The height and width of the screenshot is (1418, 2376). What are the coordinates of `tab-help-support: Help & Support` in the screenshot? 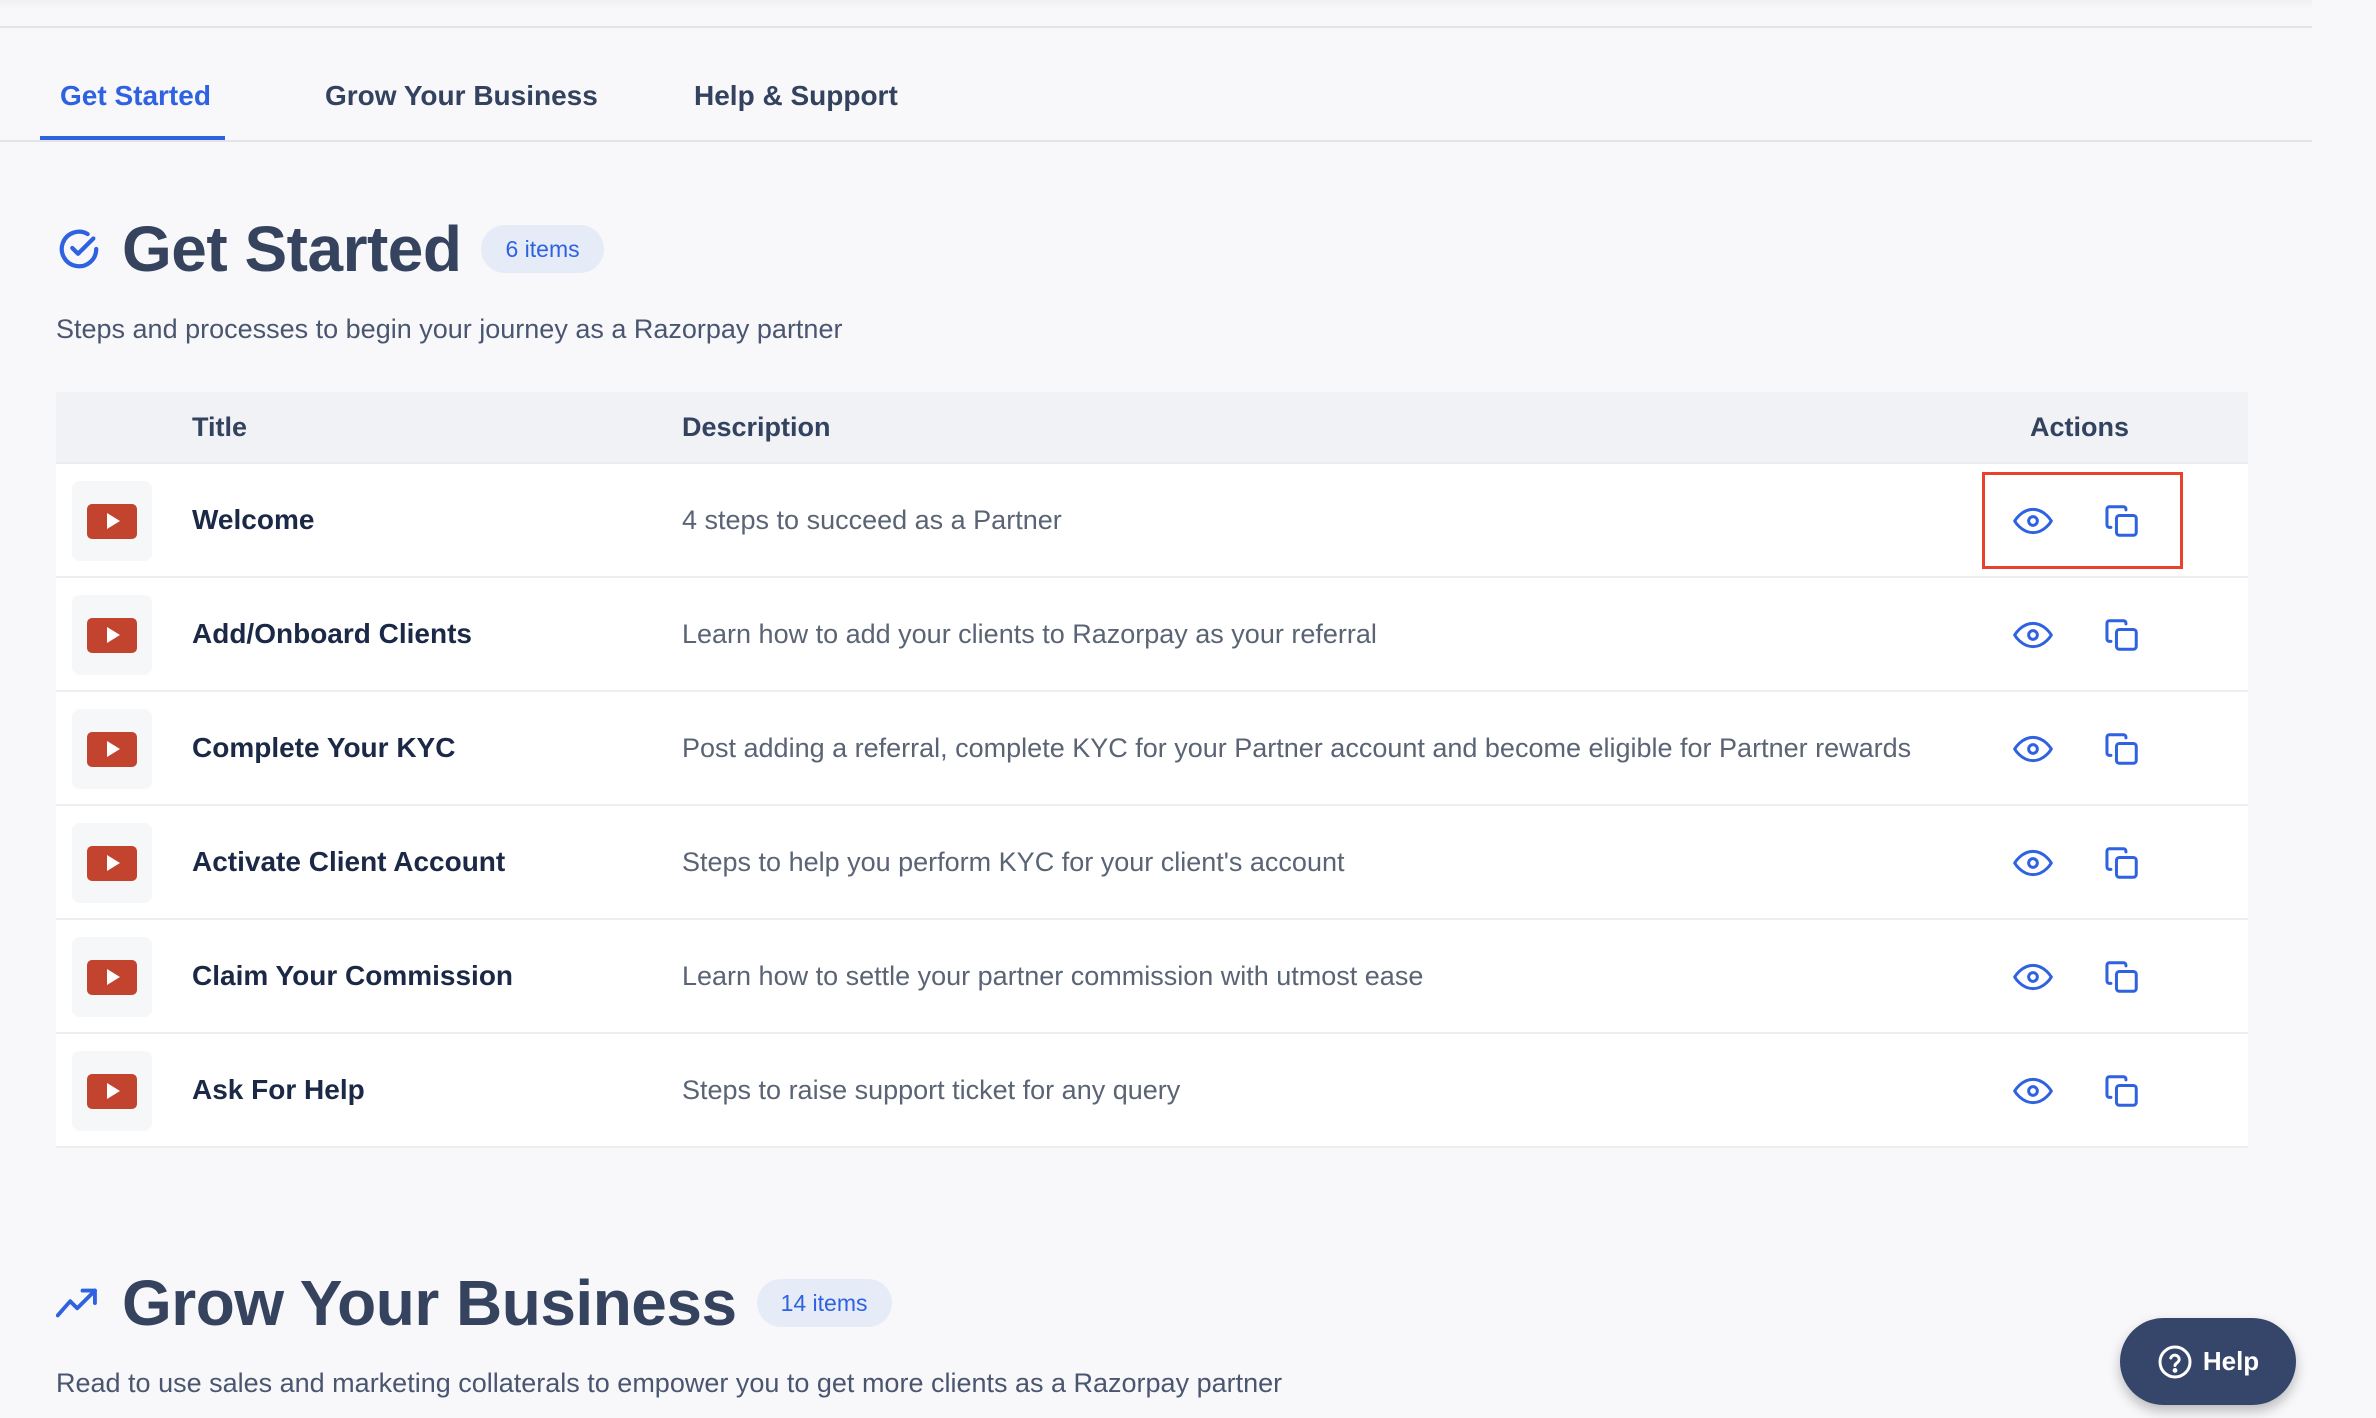 It's located at (796, 96).